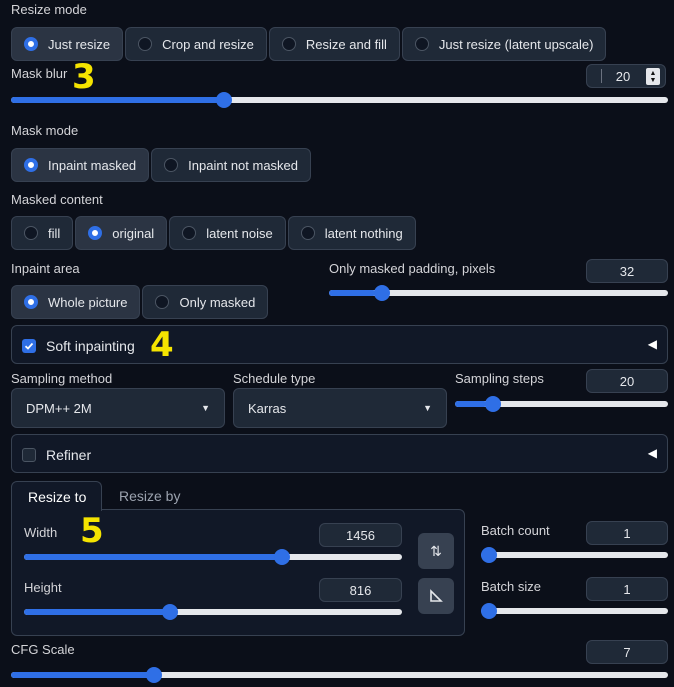 This screenshot has width=674, height=687. I want to click on schedule-type-dropdown: Karras ▼, so click(340, 408).